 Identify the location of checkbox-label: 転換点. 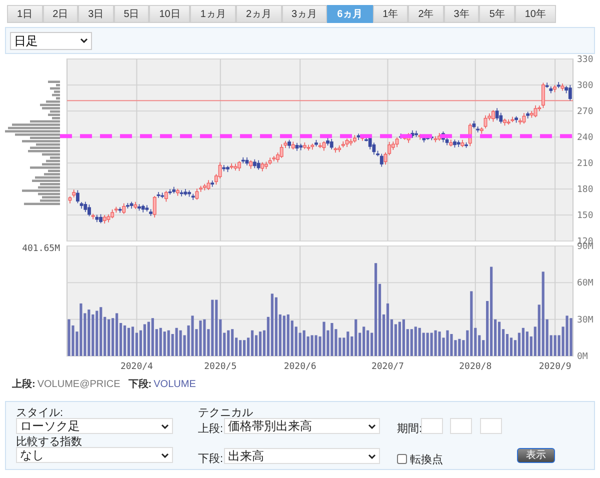
(426, 460).